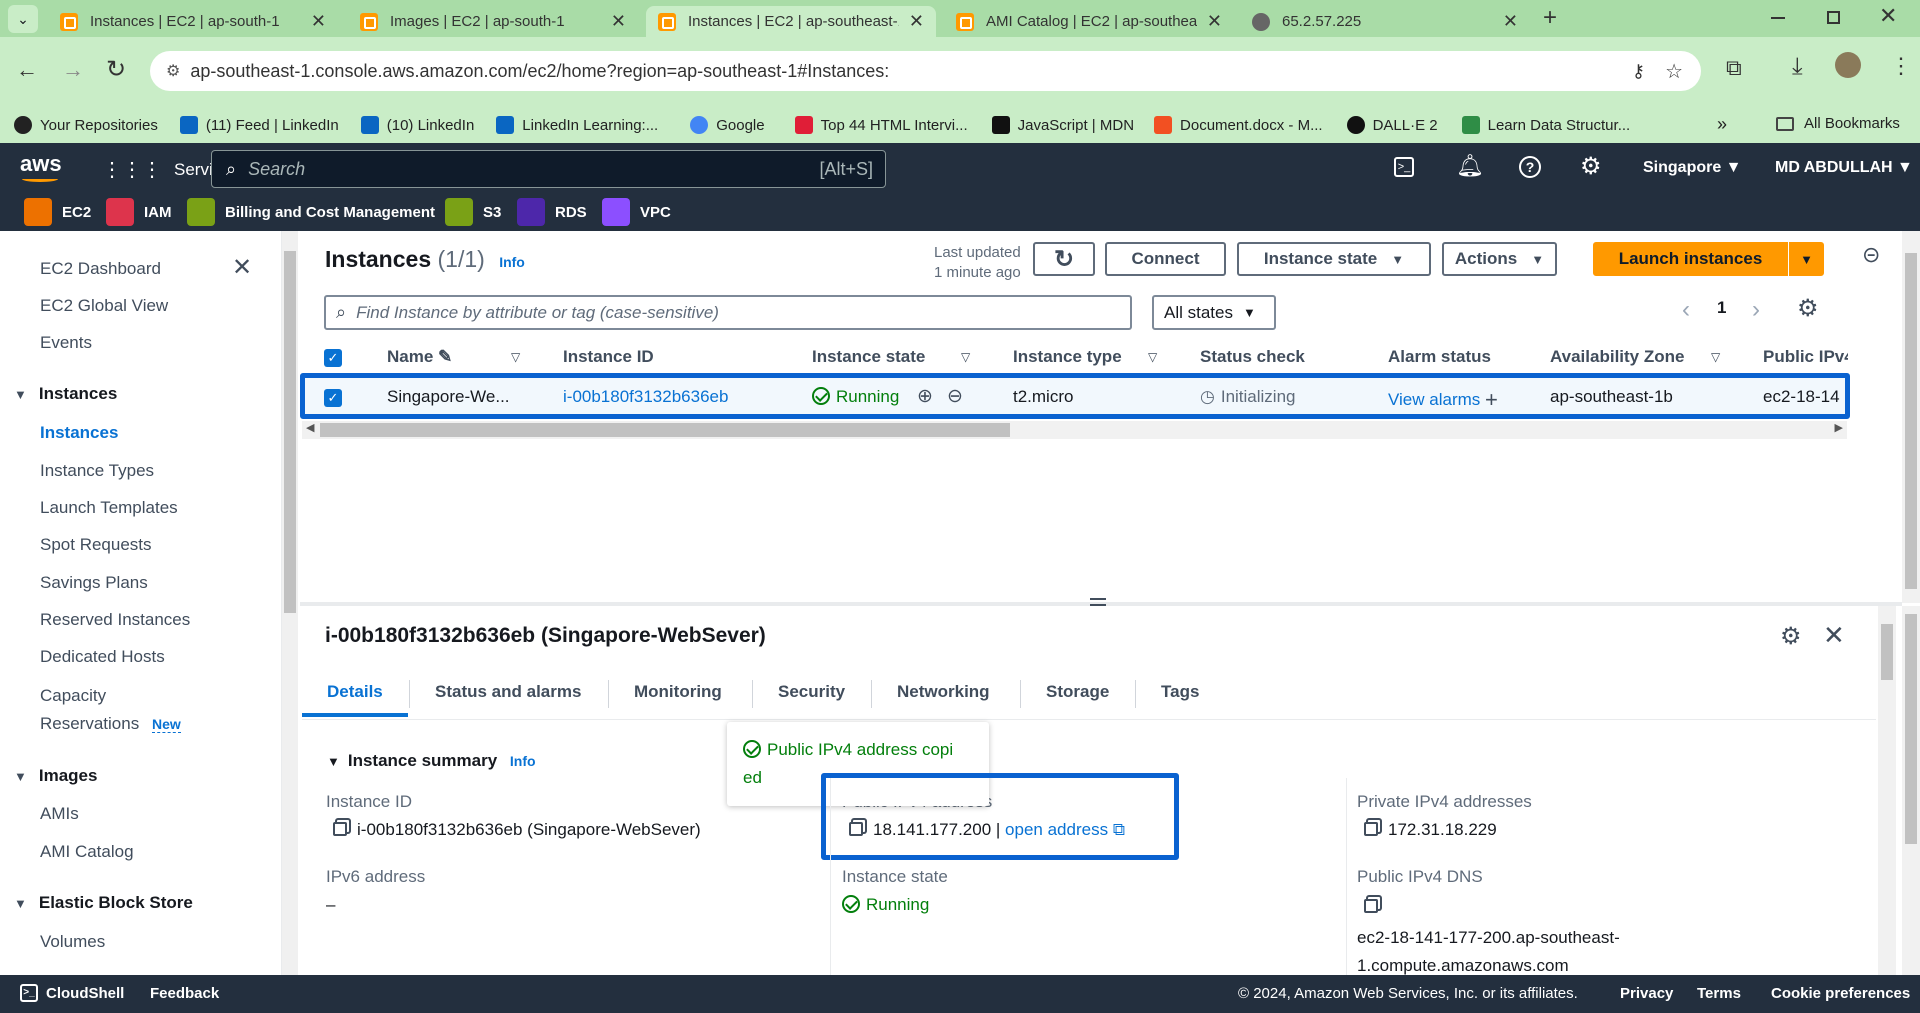 This screenshot has width=1920, height=1013. Describe the element at coordinates (65, 394) in the screenshot. I see `sidebar-section-instances: Instances` at that location.